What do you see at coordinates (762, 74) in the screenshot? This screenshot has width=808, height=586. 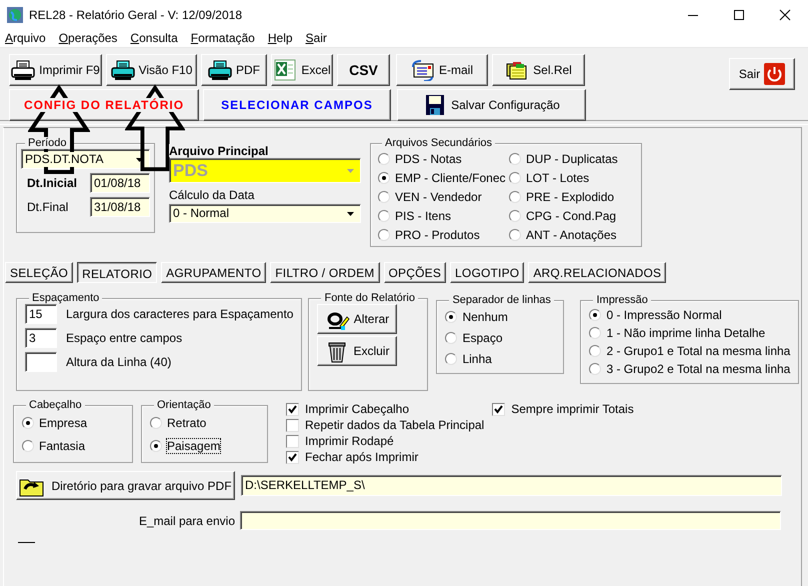 I see `exit-button: Sair` at bounding box center [762, 74].